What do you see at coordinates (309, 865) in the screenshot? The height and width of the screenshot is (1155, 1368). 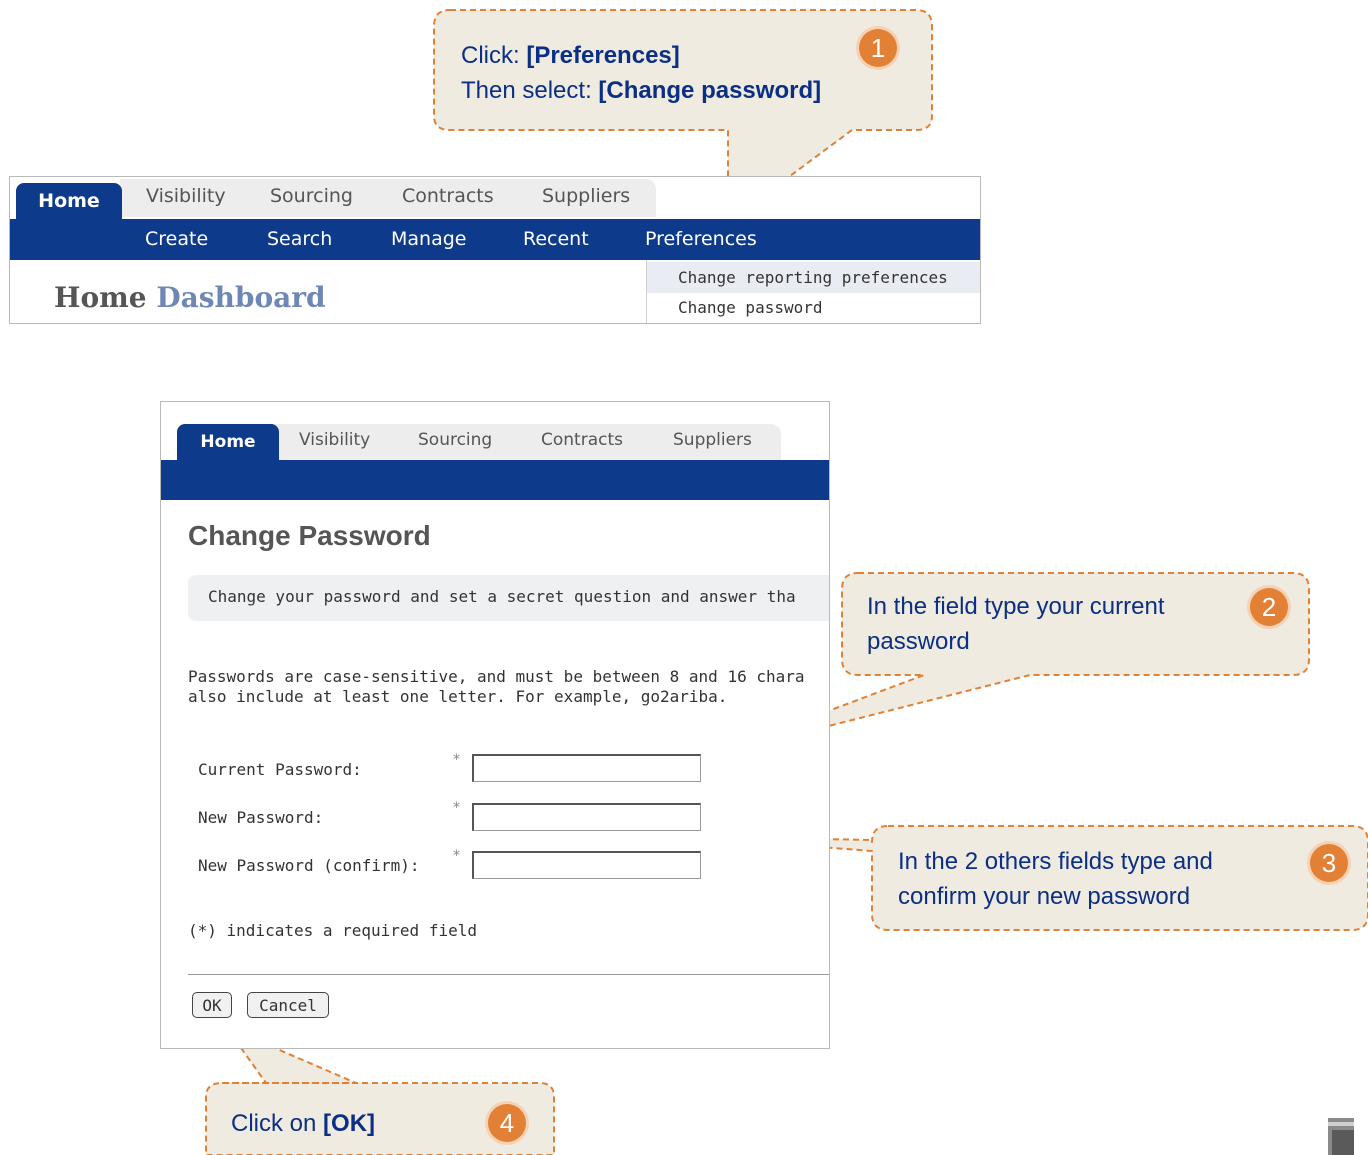 I see `confirm-password-label: New Password (confirm):` at bounding box center [309, 865].